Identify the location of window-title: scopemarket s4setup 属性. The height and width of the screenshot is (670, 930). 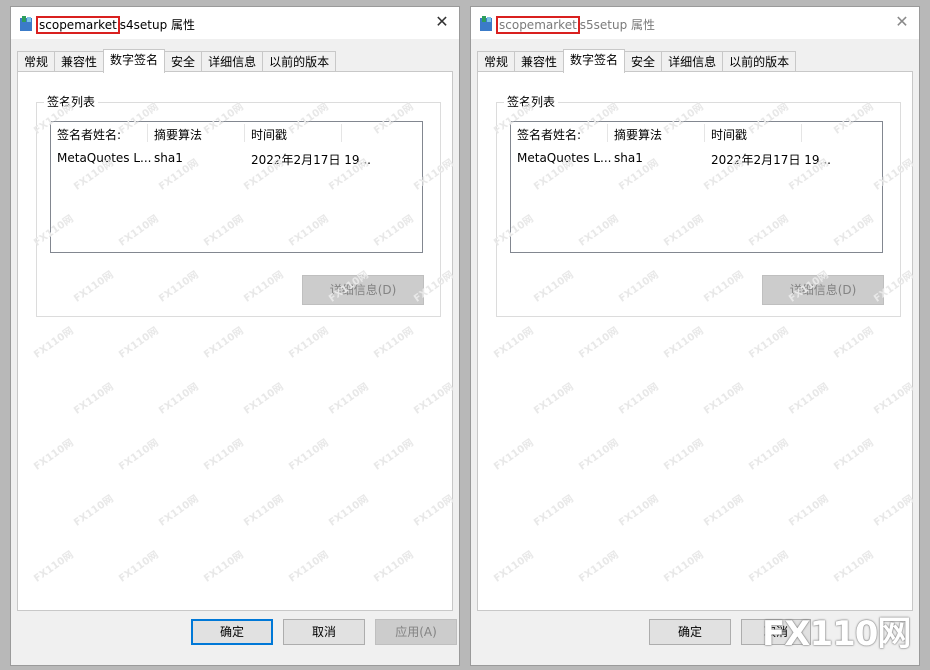
(116, 25).